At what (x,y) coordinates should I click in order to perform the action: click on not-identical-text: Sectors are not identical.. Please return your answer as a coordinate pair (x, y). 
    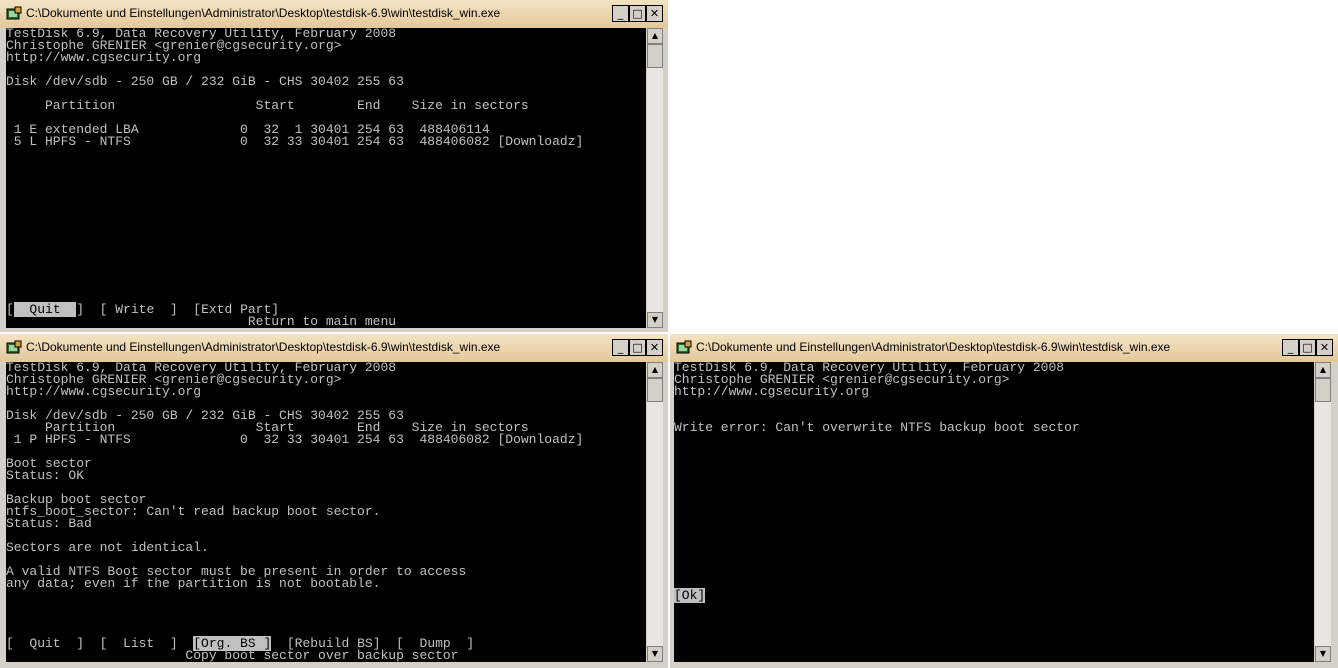
    Looking at the image, I should click on (107, 547).